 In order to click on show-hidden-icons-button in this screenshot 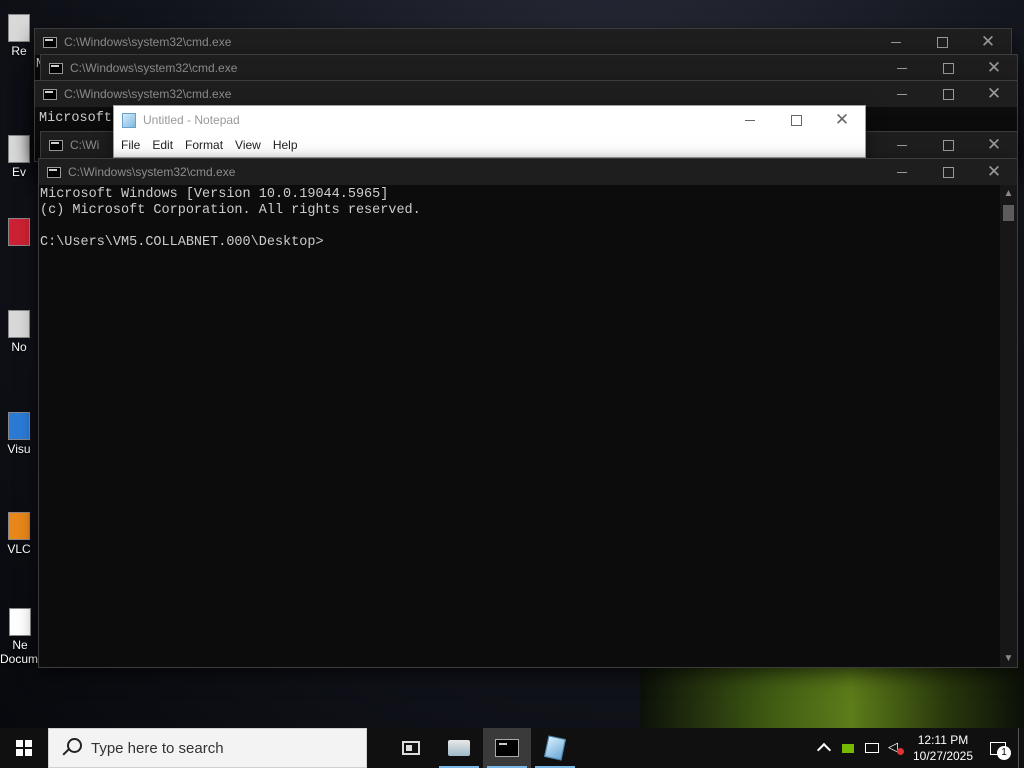, I will do `click(824, 748)`.